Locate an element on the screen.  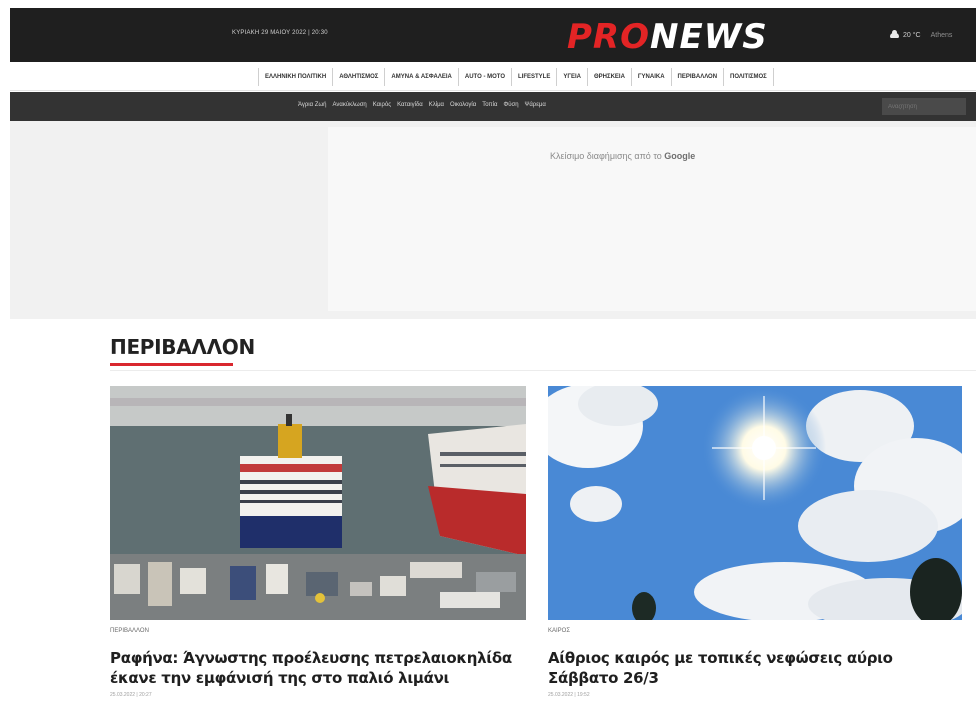
logo-pro: PRO is located at coordinates (609, 37).